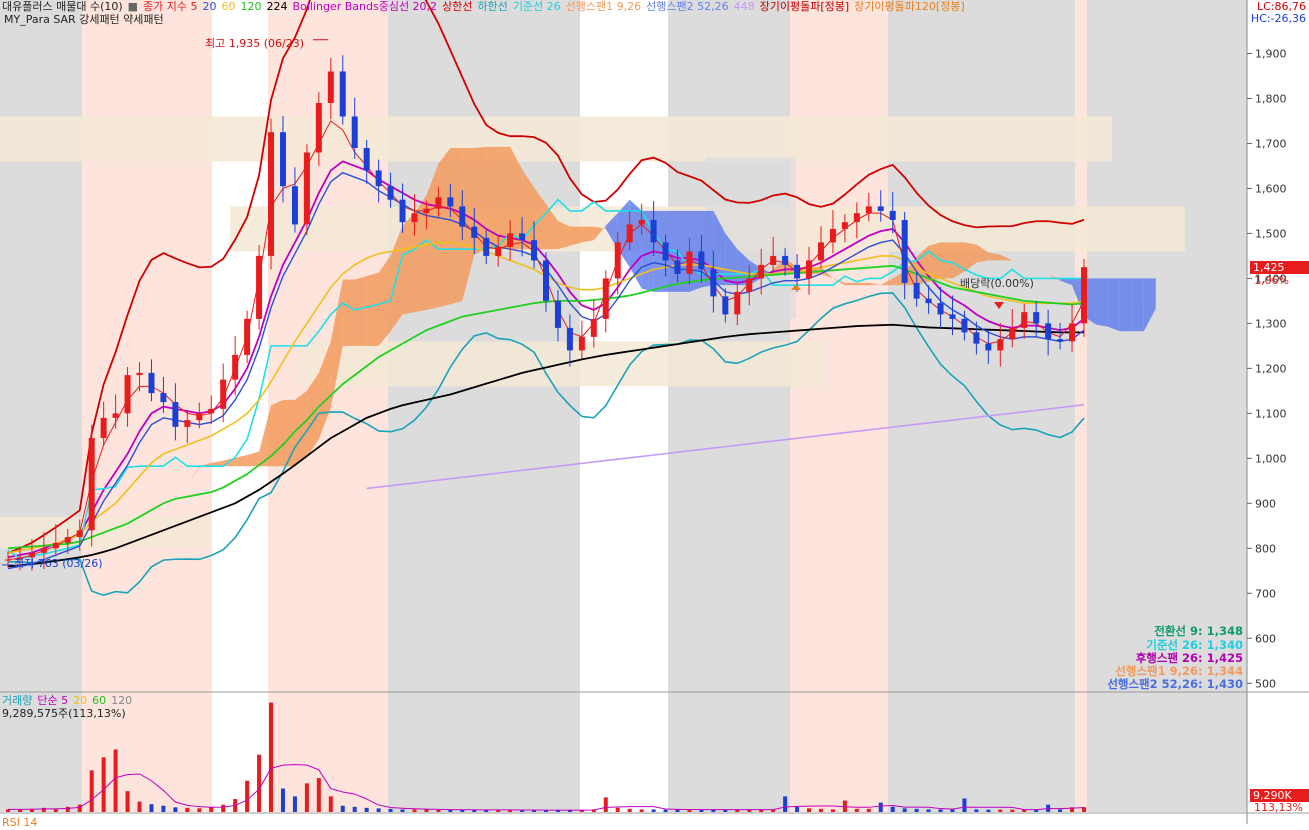  Describe the element at coordinates (1271, 188) in the screenshot. I see `y-tick-label: 1,600` at that location.